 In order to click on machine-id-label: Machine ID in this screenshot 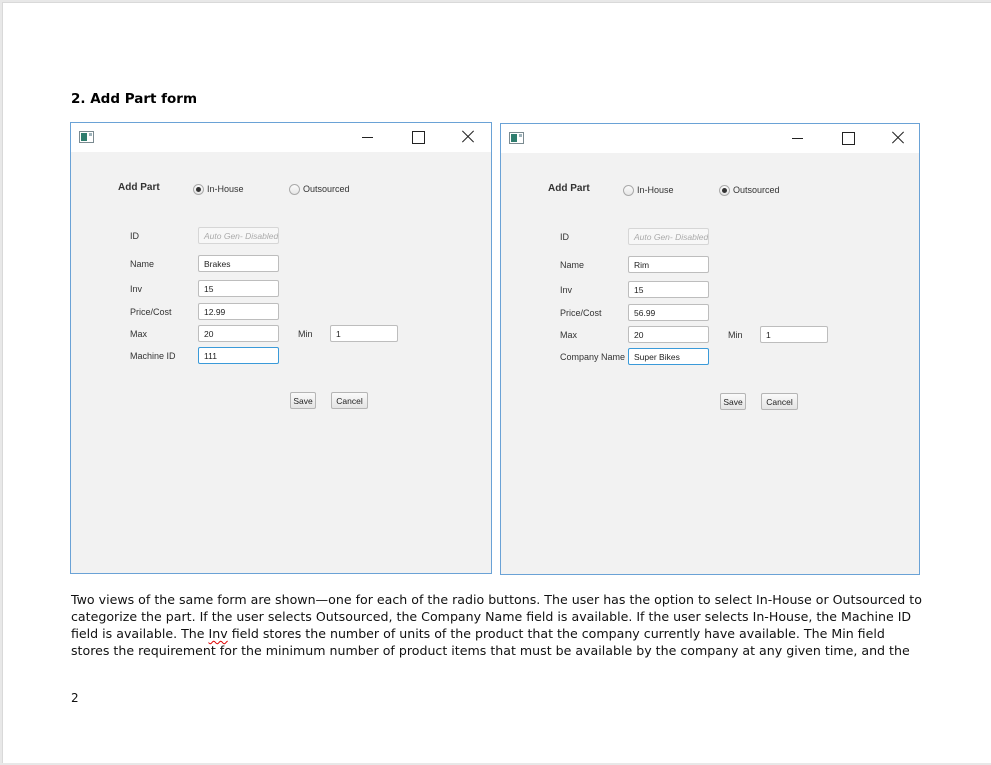, I will do `click(153, 356)`.